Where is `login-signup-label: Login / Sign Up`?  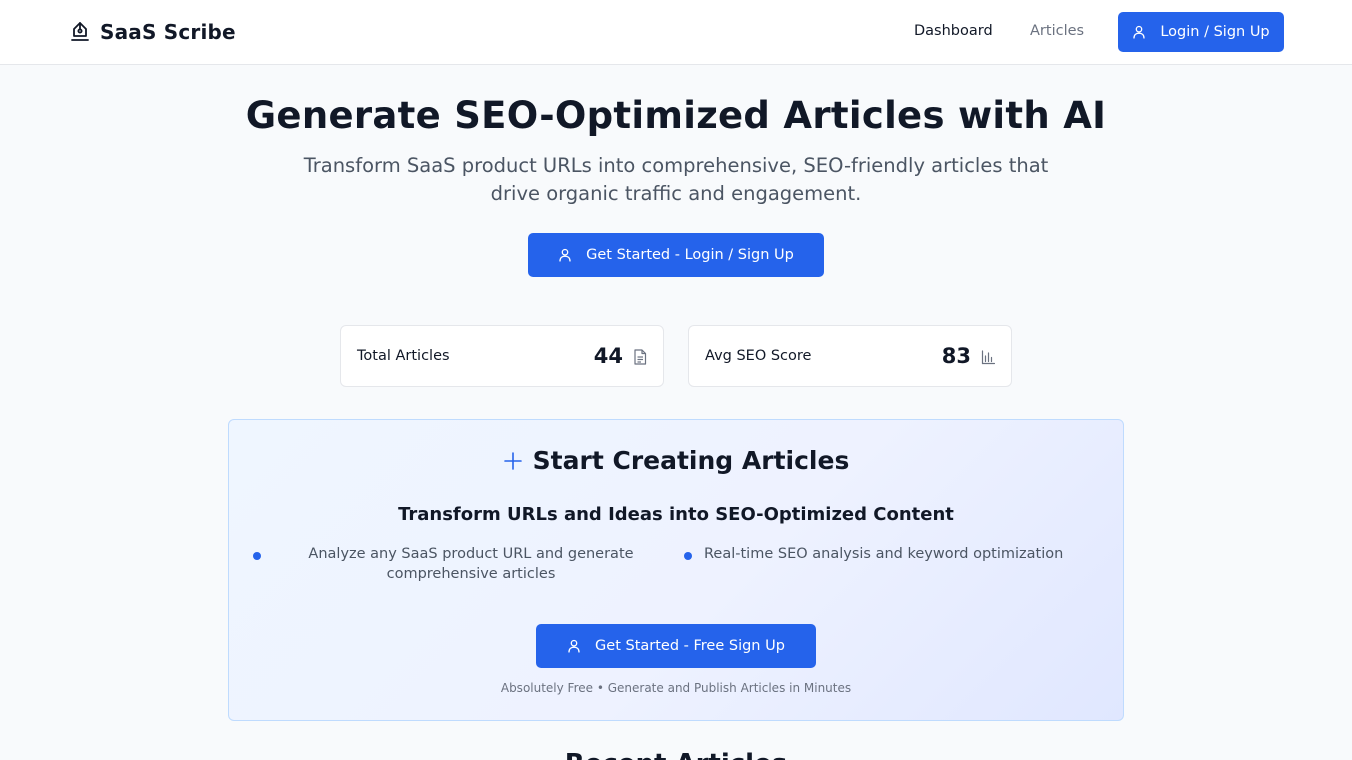 login-signup-label: Login / Sign Up is located at coordinates (1215, 32).